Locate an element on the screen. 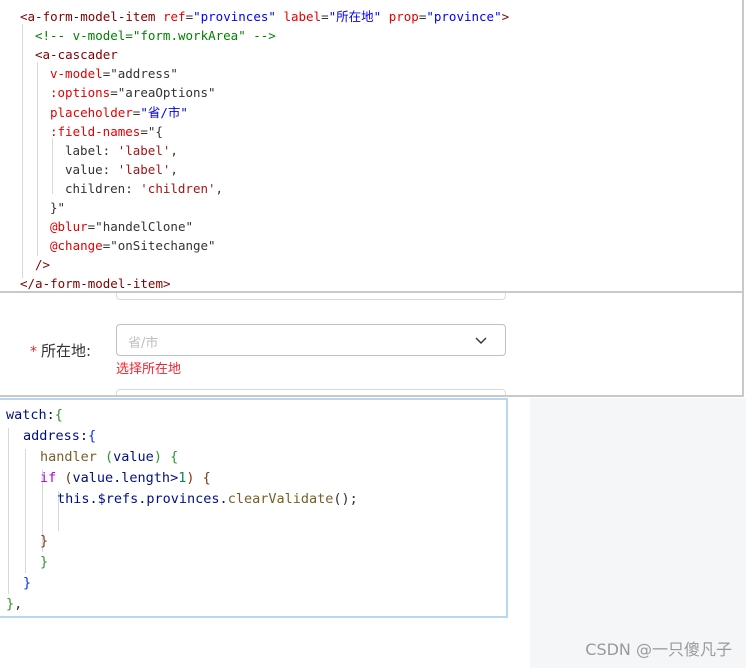  province-label-text: 所在地: is located at coordinates (66, 351).